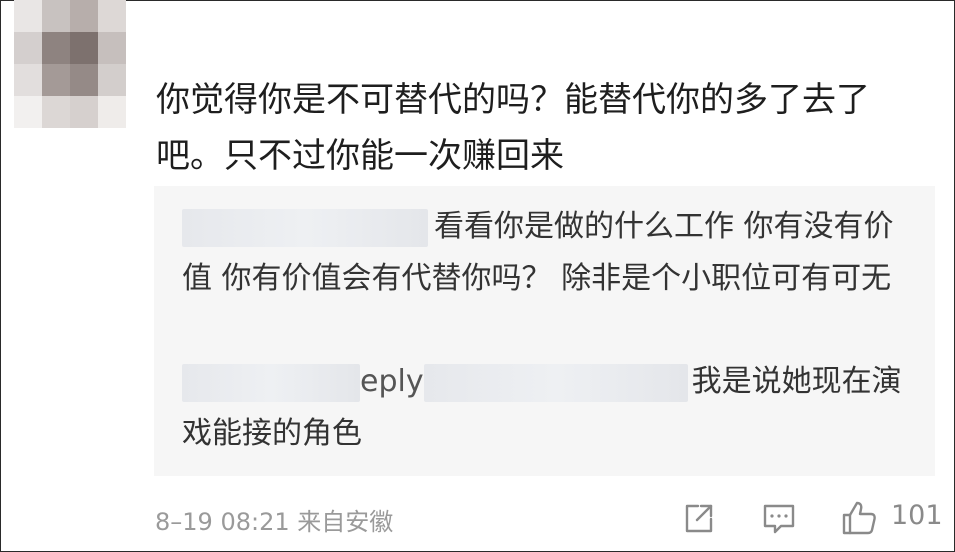 Image resolution: width=955 pixels, height=552 pixels. Describe the element at coordinates (917, 515) in the screenshot. I see `like-count: 101` at that location.